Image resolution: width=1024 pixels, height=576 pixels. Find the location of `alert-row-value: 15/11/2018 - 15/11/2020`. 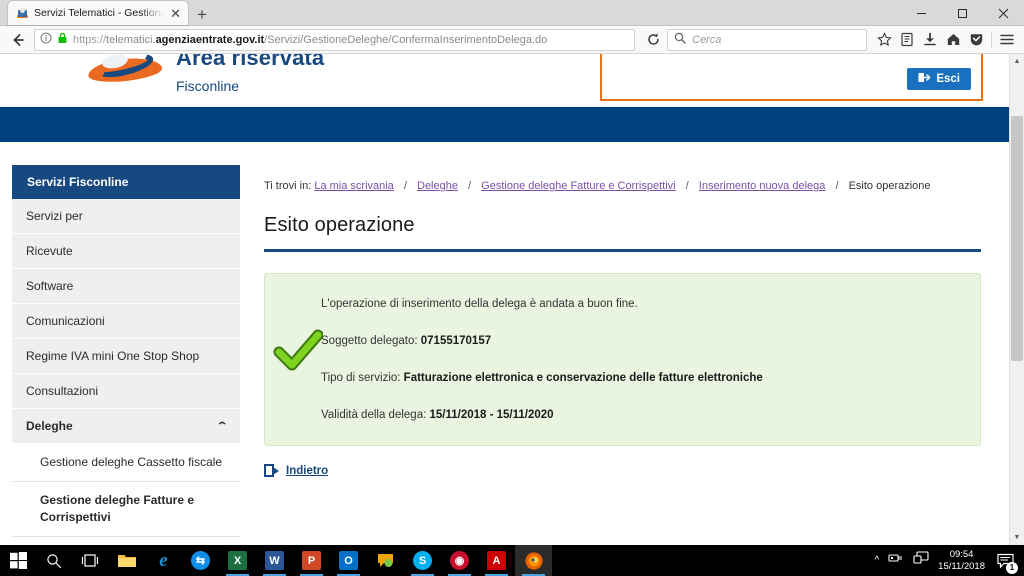

alert-row-value: 15/11/2018 - 15/11/2020 is located at coordinates (491, 415).